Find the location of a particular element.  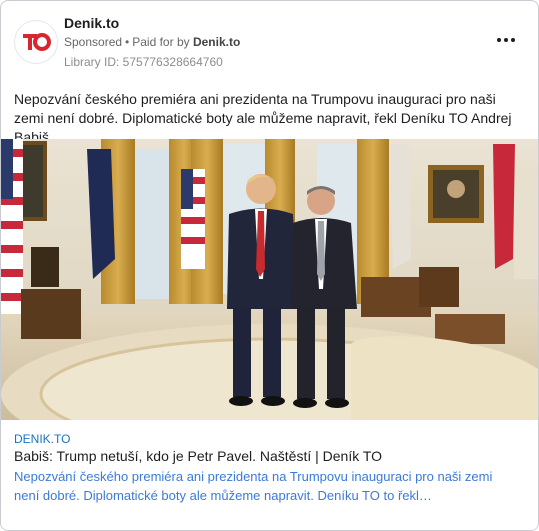

denik-logo is located at coordinates (36, 42).